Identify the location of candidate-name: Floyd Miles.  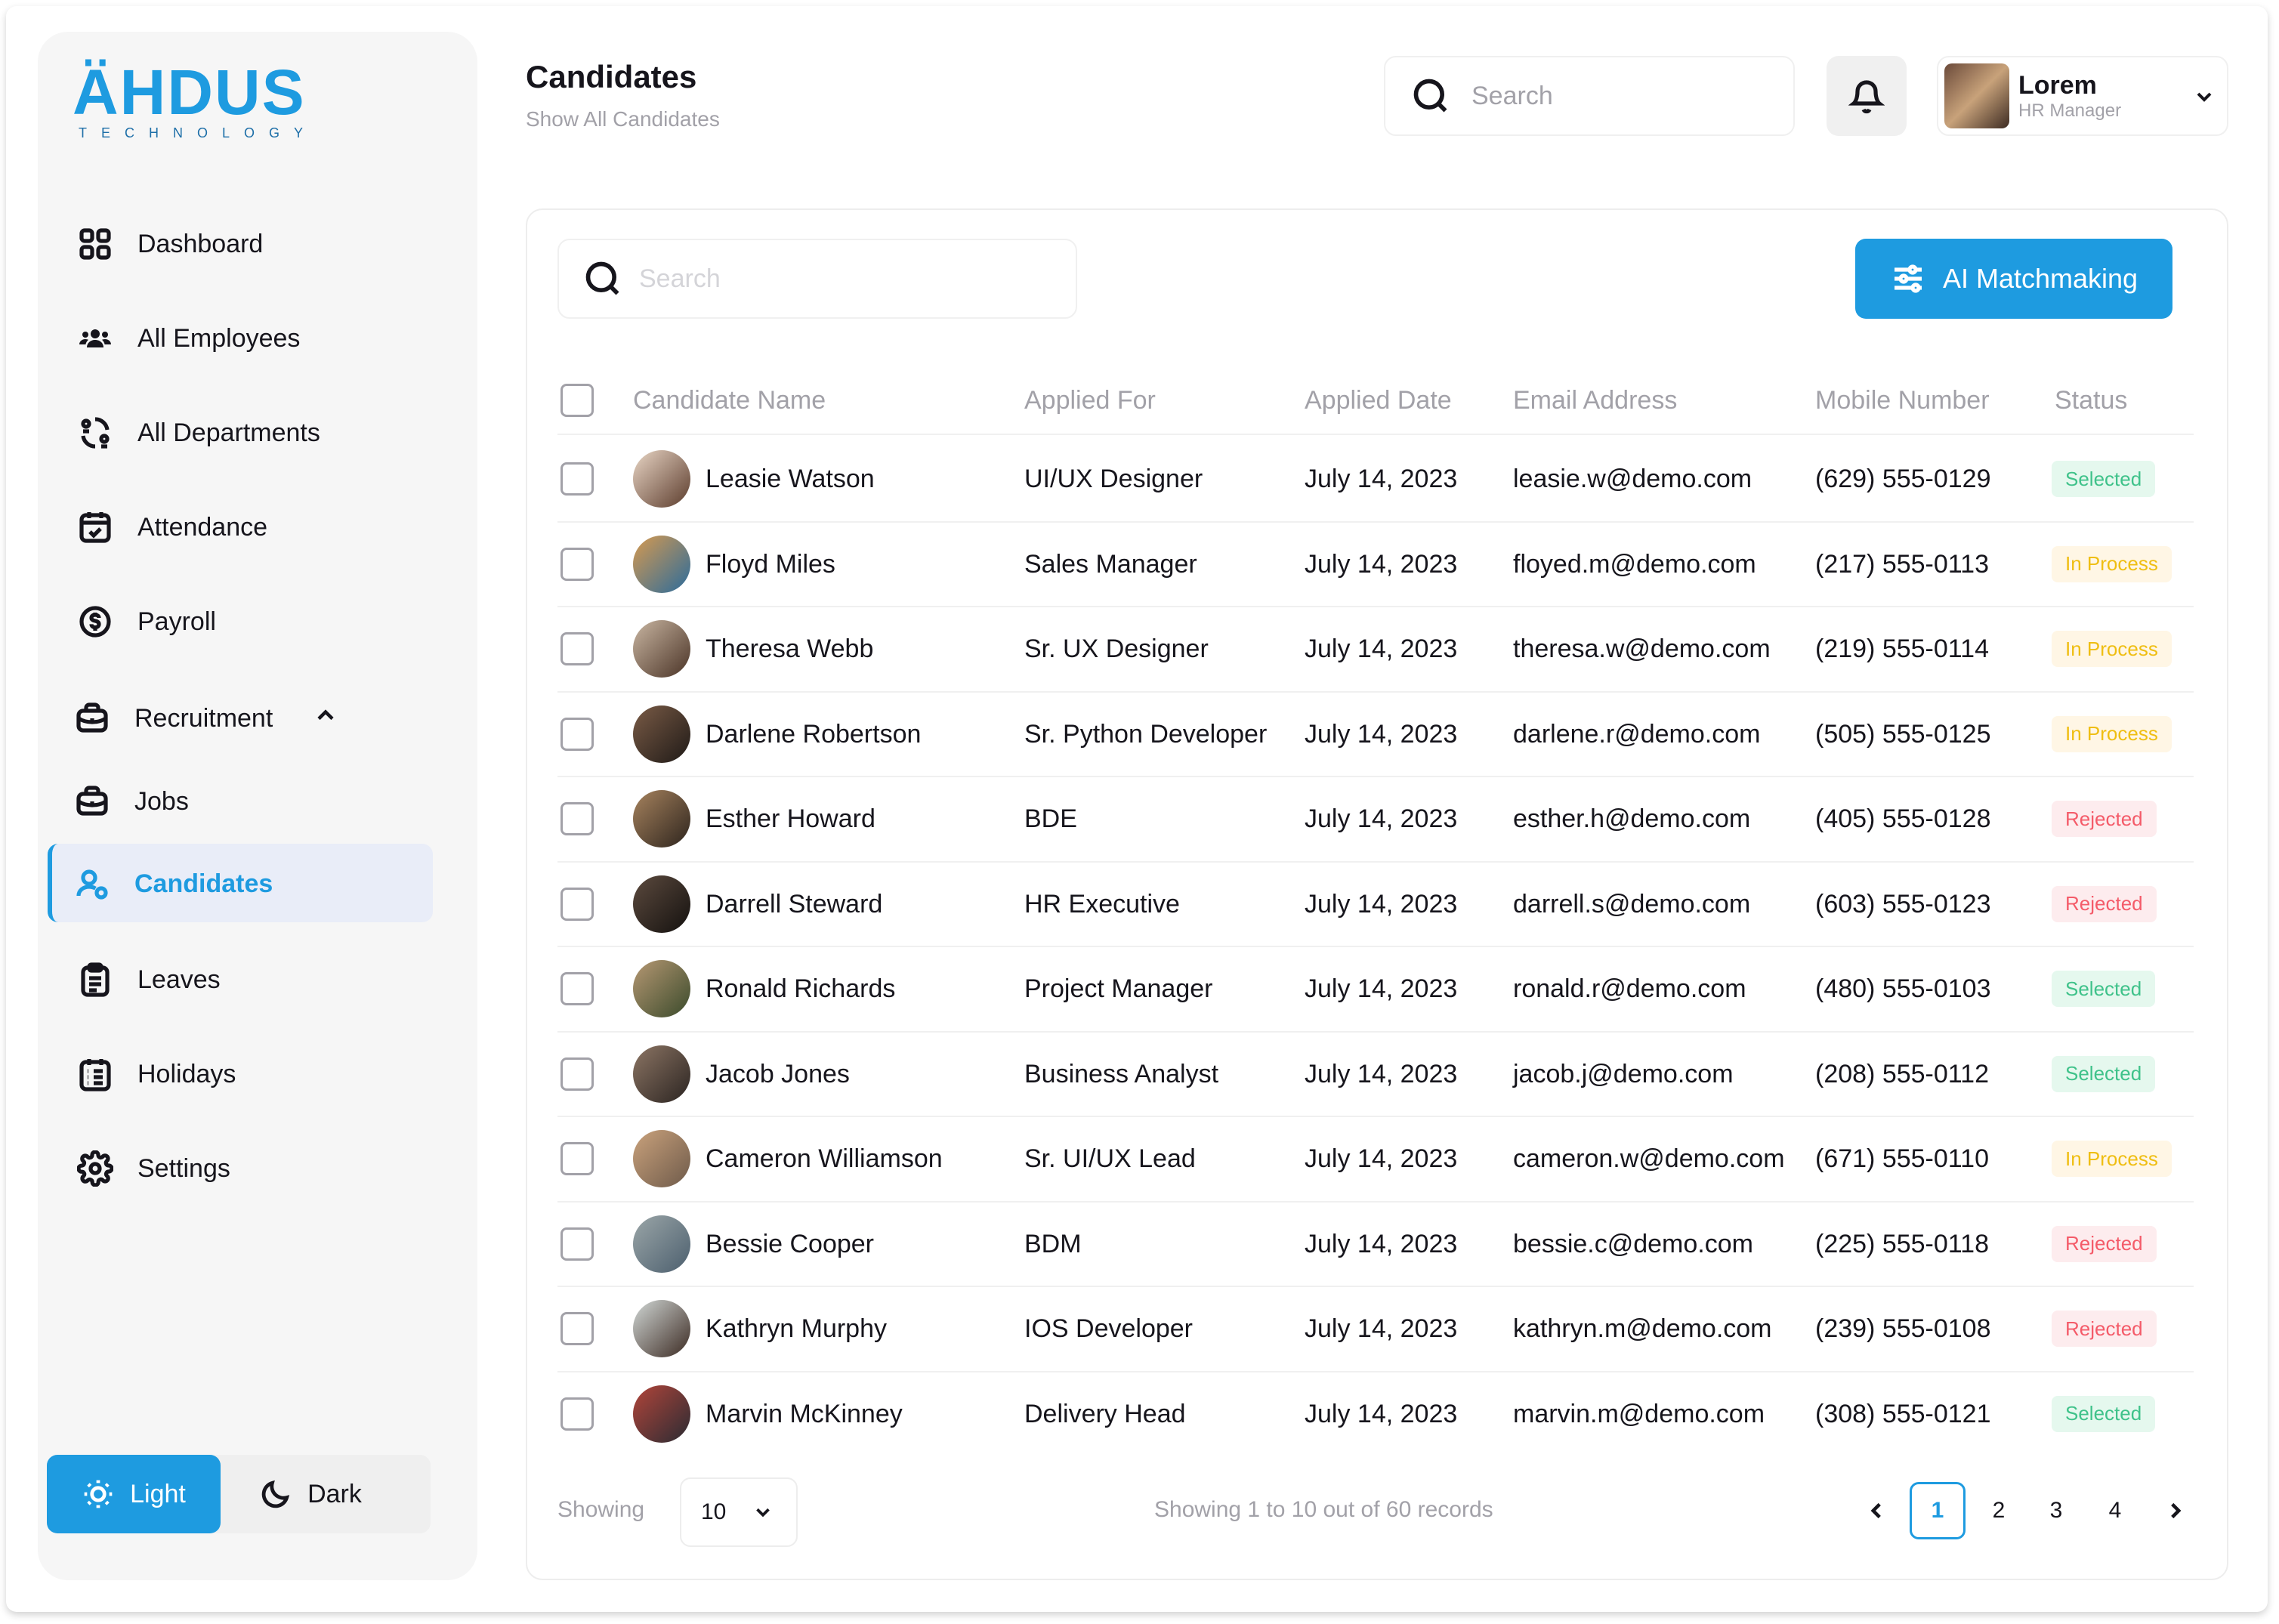
(770, 564).